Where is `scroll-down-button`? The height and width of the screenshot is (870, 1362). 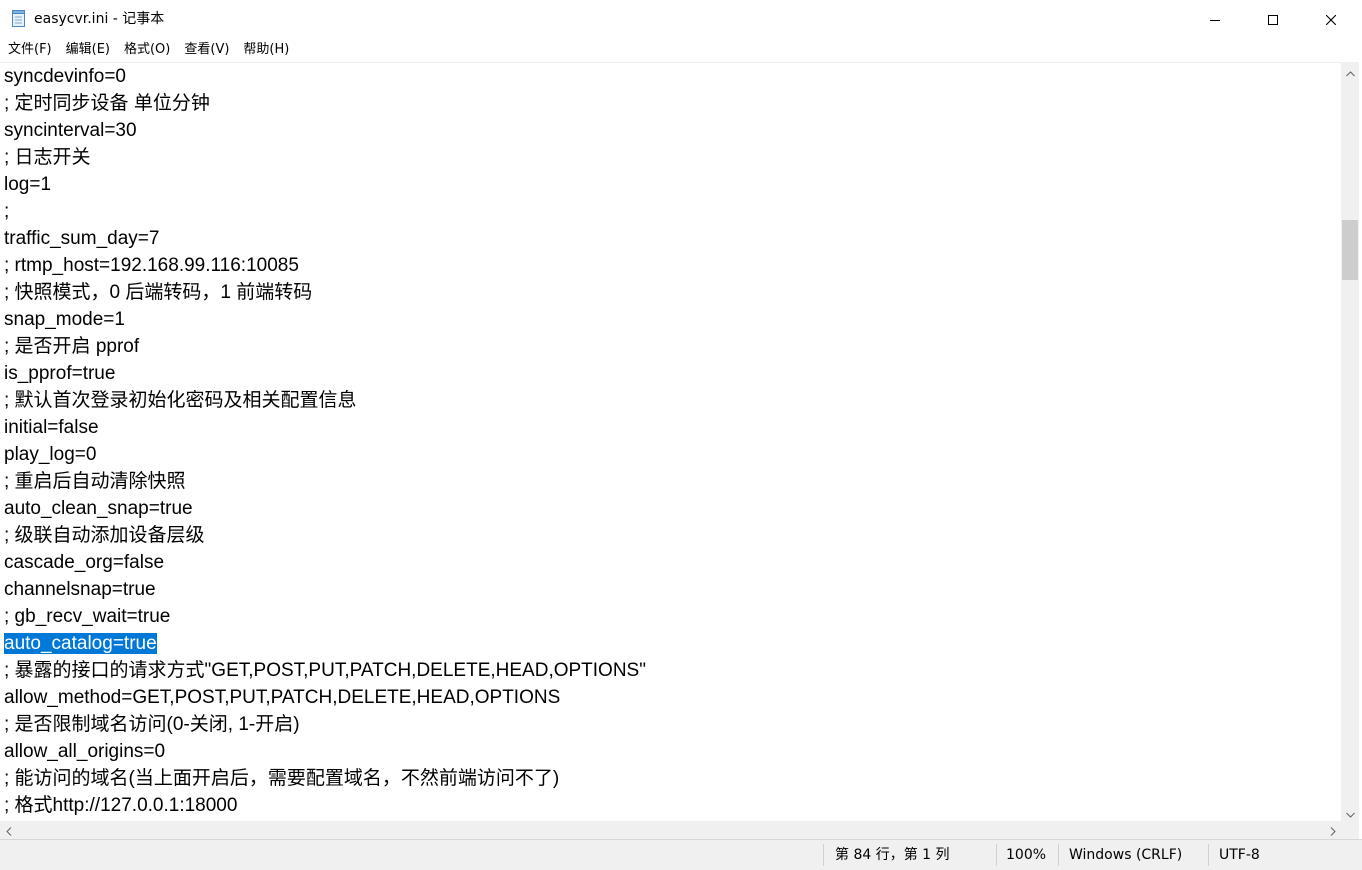
scroll-down-button is located at coordinates (1350, 812).